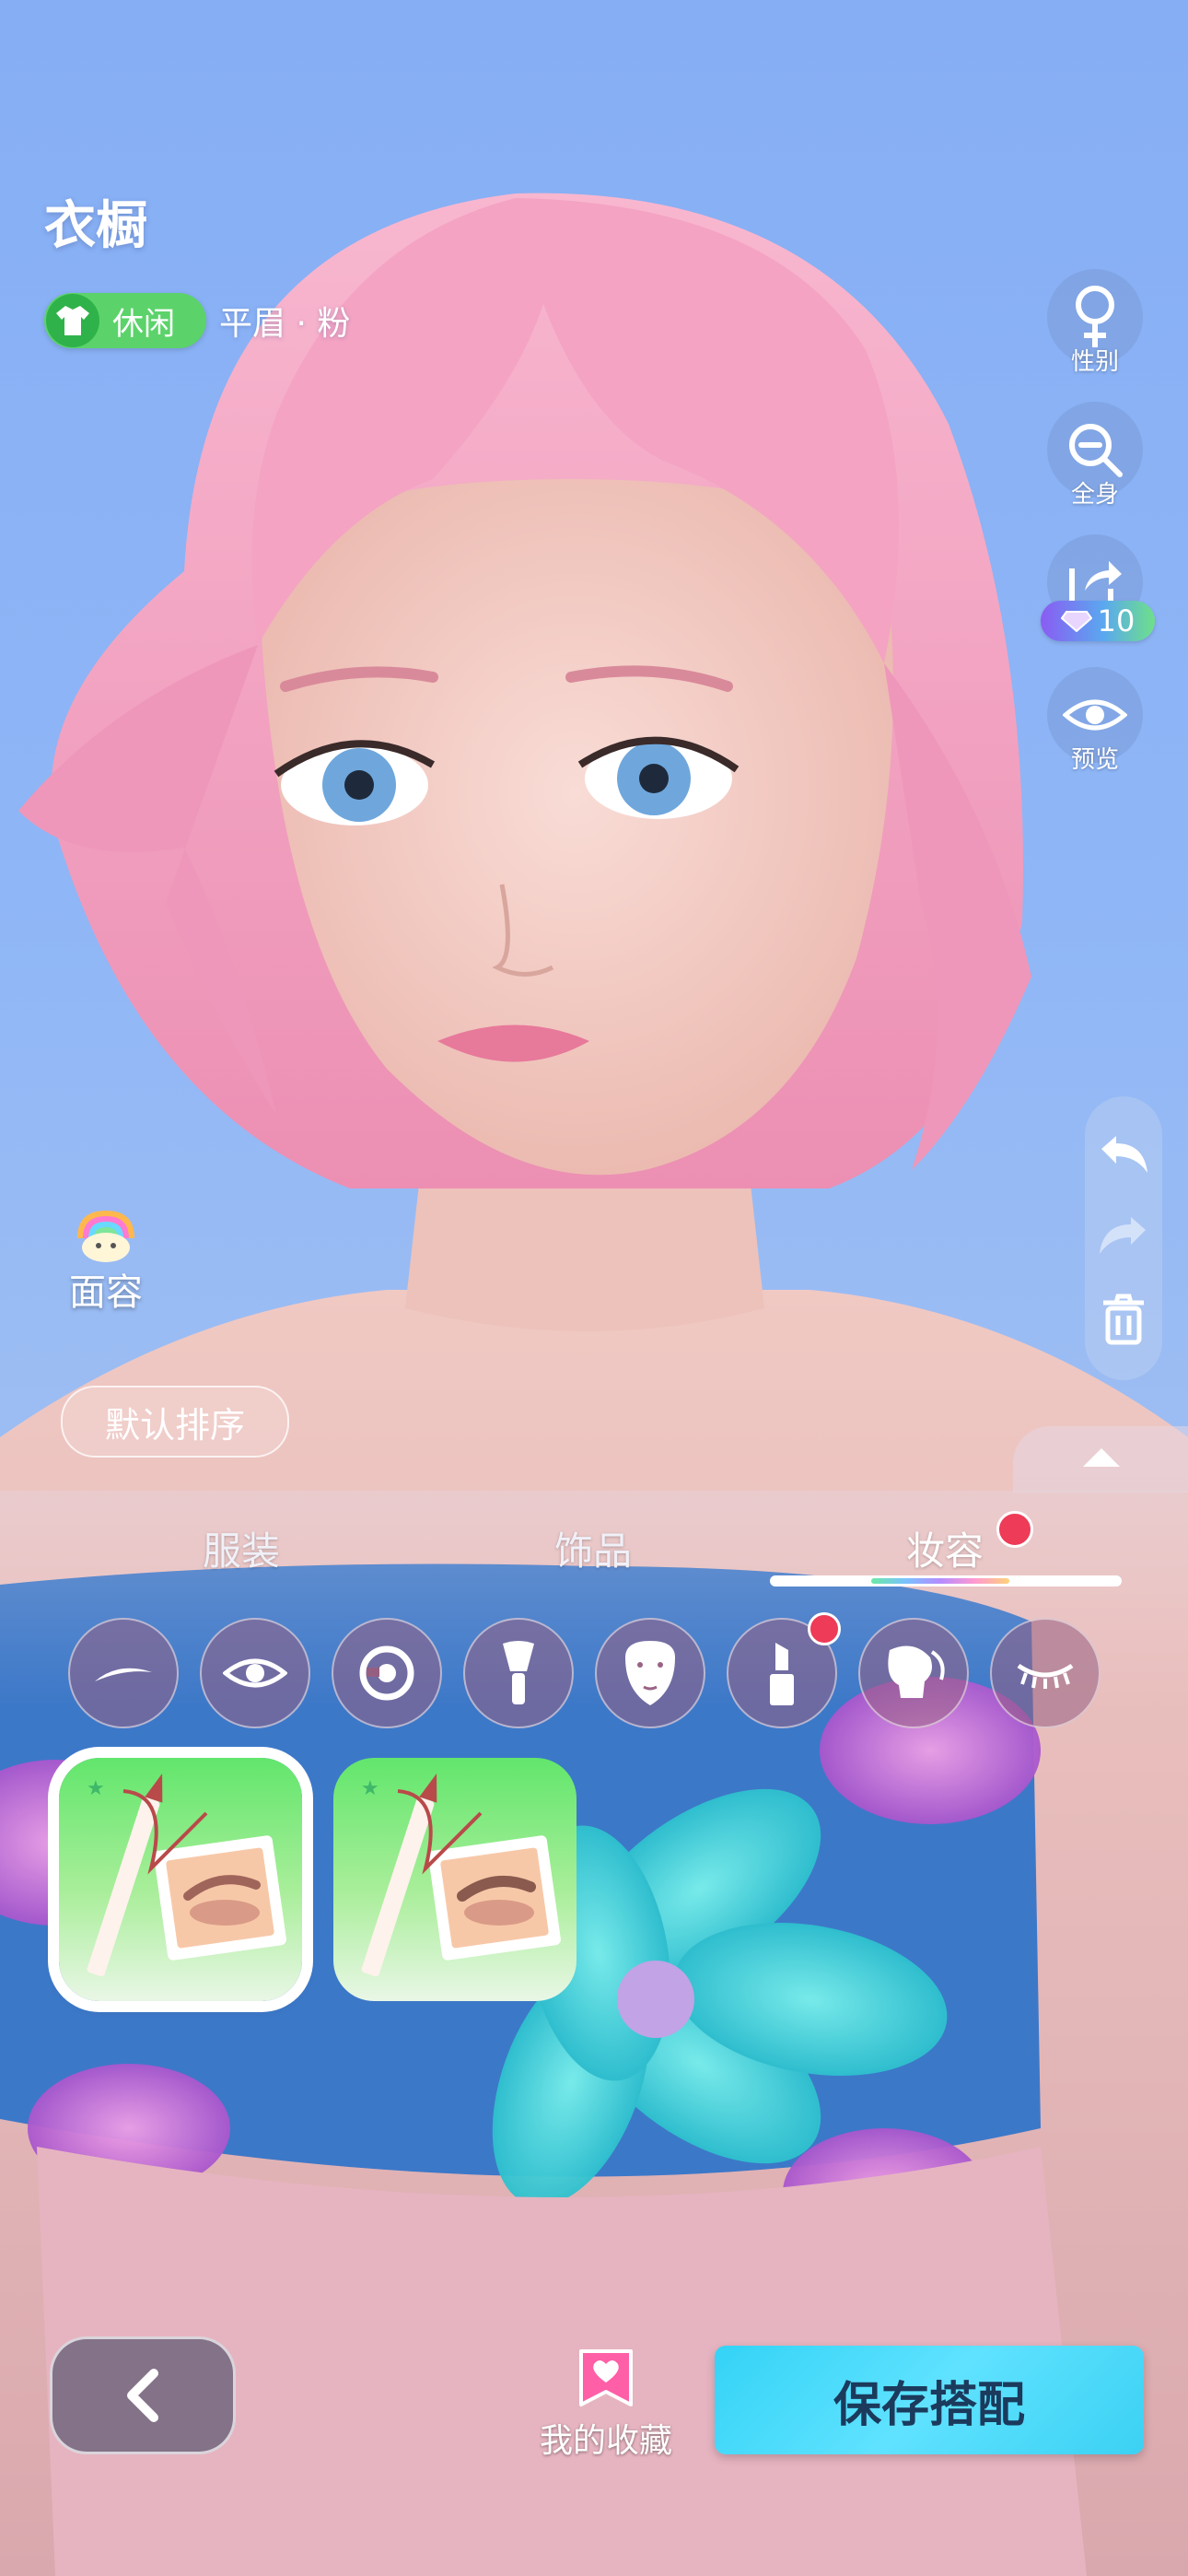 The width and height of the screenshot is (1188, 2576). Describe the element at coordinates (95, 226) in the screenshot. I see `page-title: 衣橱` at that location.